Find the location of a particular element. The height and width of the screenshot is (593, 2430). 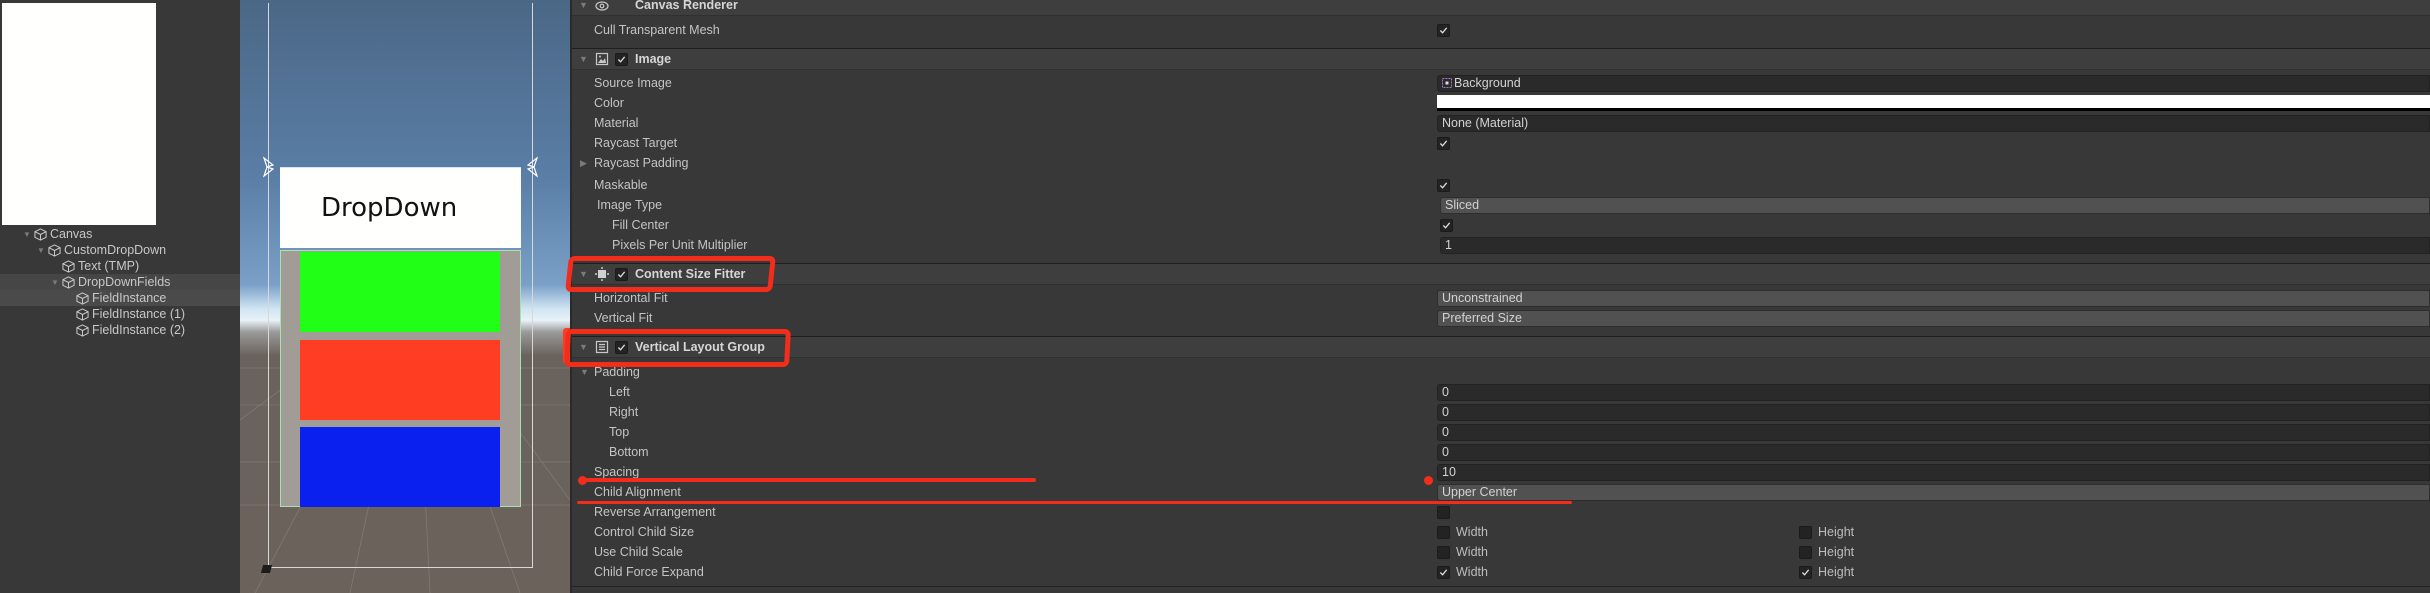

child-force-expand-width: Width is located at coordinates (1462, 572).